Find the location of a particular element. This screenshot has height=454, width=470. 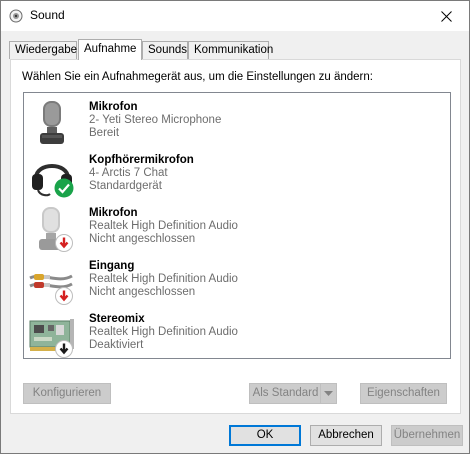

device-description: 4- Arctis 7 Chat is located at coordinates (128, 173).